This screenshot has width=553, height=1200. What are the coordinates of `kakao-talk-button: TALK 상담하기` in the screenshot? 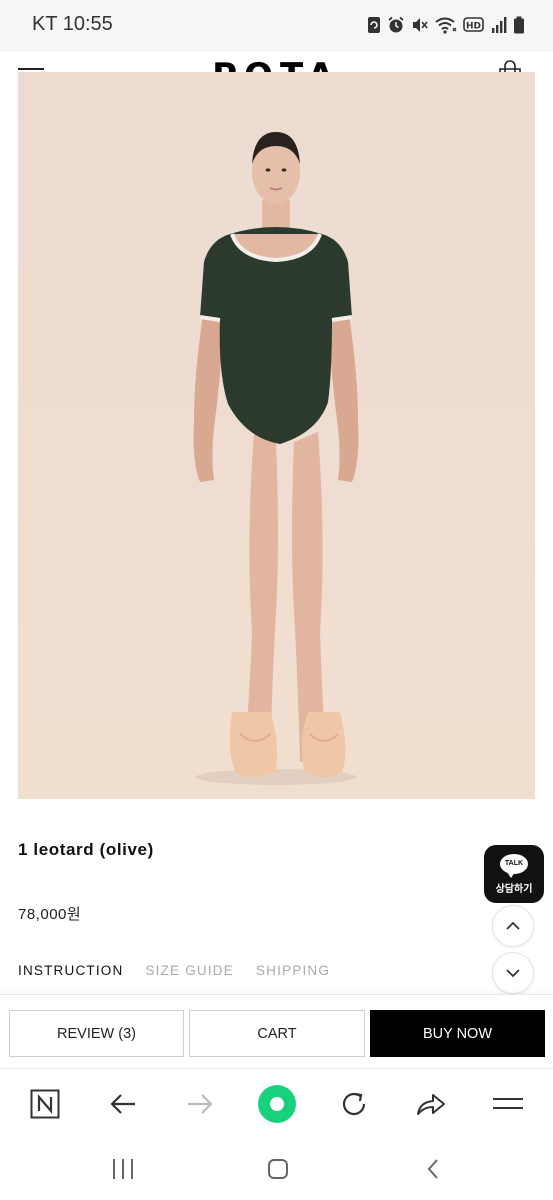 It's located at (514, 874).